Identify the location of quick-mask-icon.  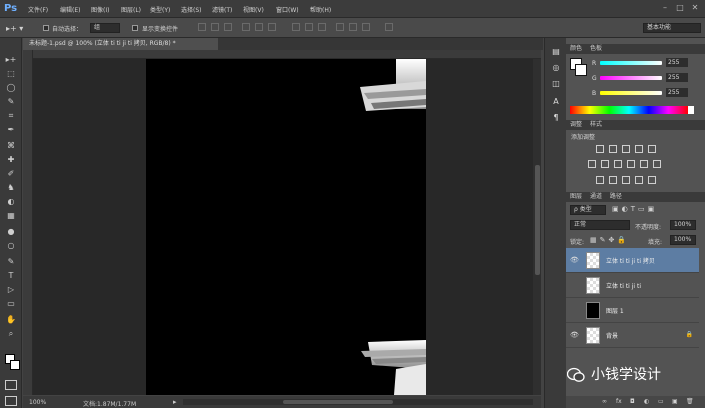
(11, 385).